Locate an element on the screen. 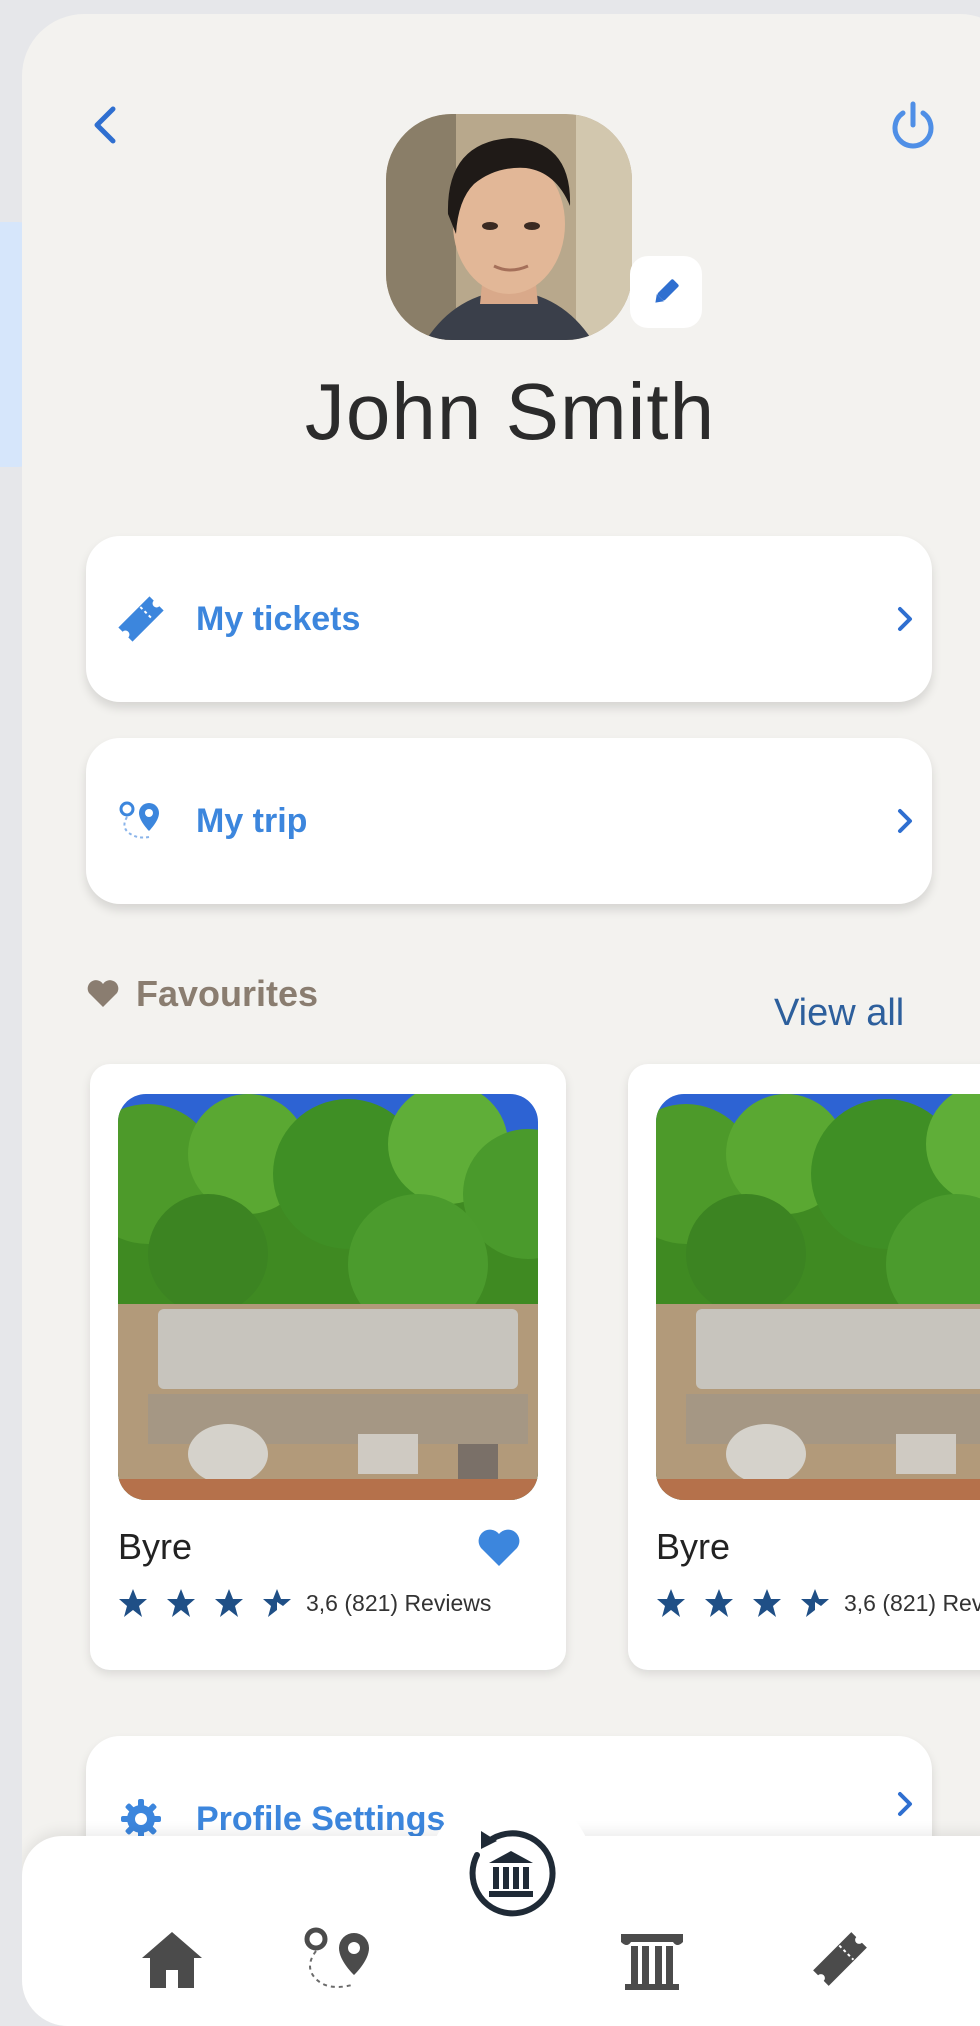 This screenshot has height=2026, width=980. favourites-heading-label: Favourites is located at coordinates (227, 993).